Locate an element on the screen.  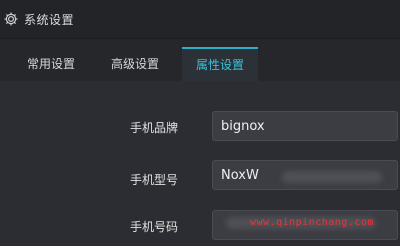
phone-model-label: 手机型号 is located at coordinates (153, 180).